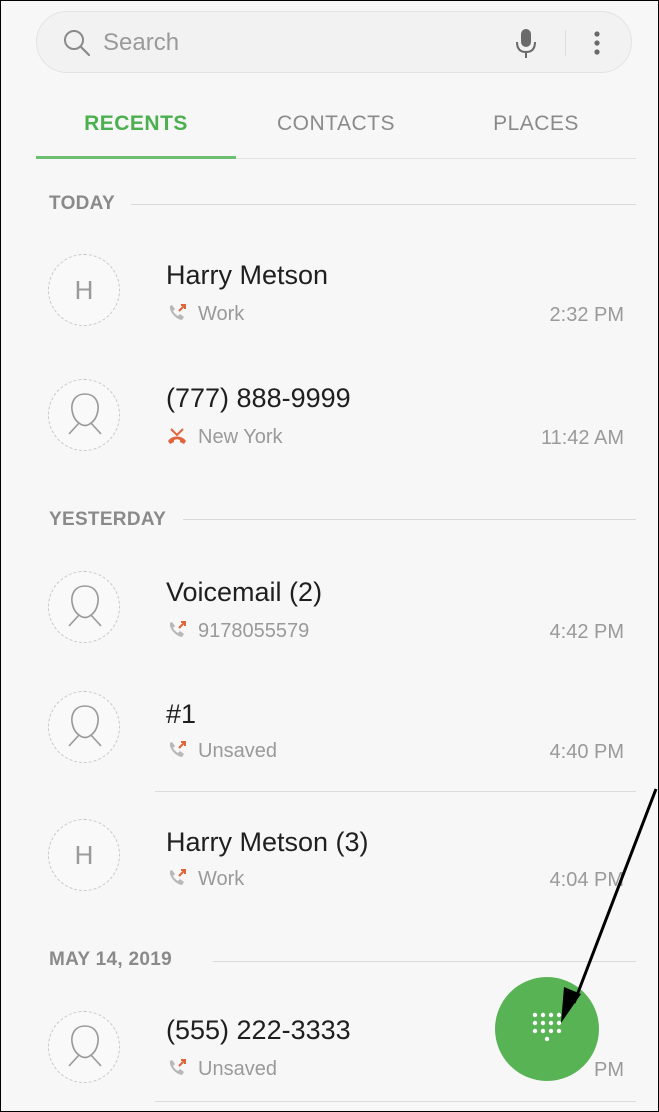 The image size is (659, 1112). I want to click on contact-name: Harry Metson (3), so click(267, 842).